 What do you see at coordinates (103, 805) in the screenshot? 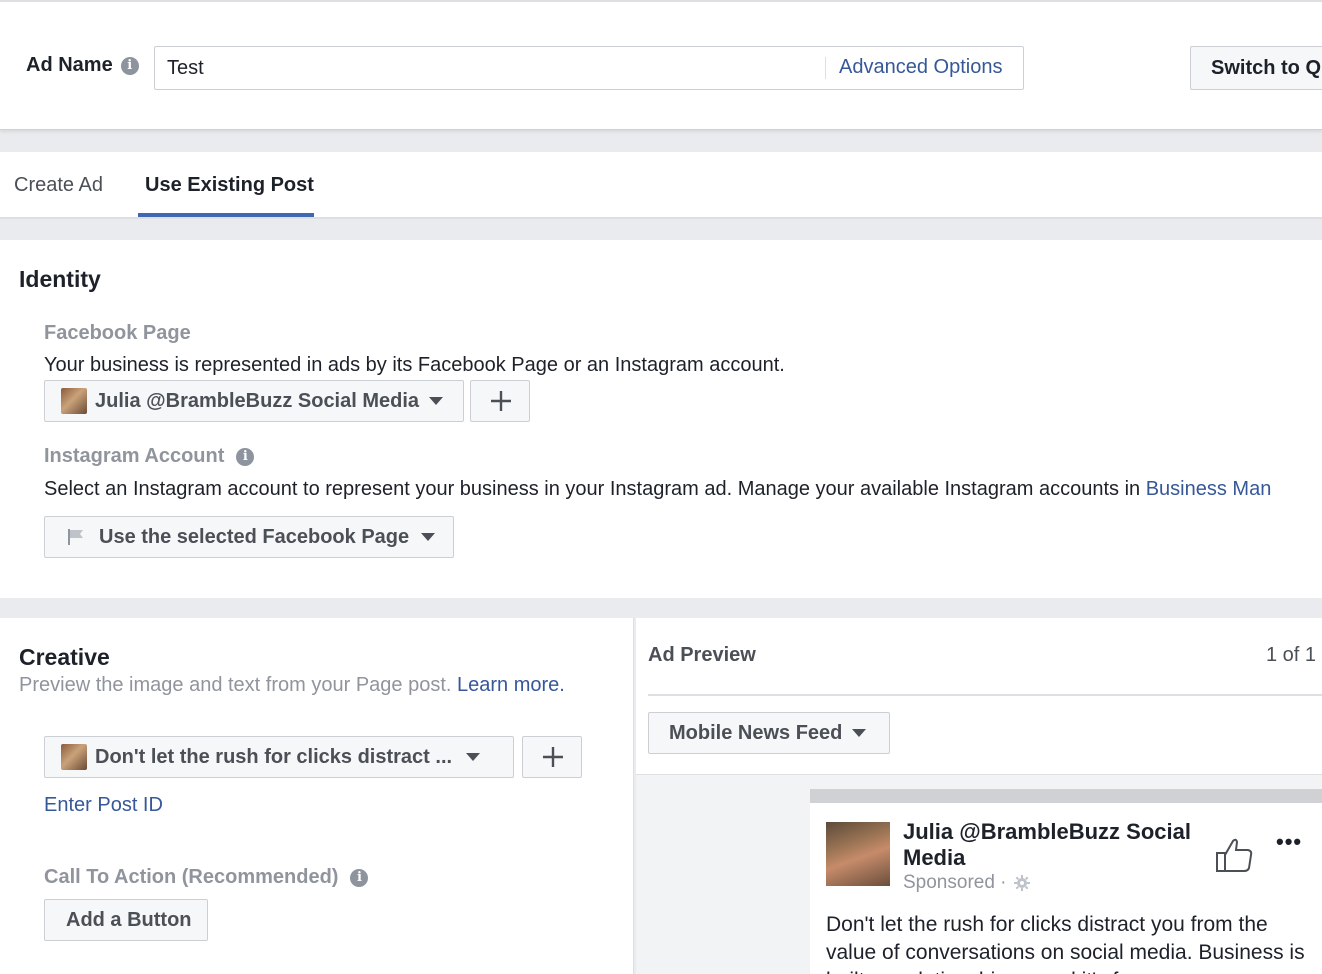
I see `enter-post-id-link: Enter Post ID` at bounding box center [103, 805].